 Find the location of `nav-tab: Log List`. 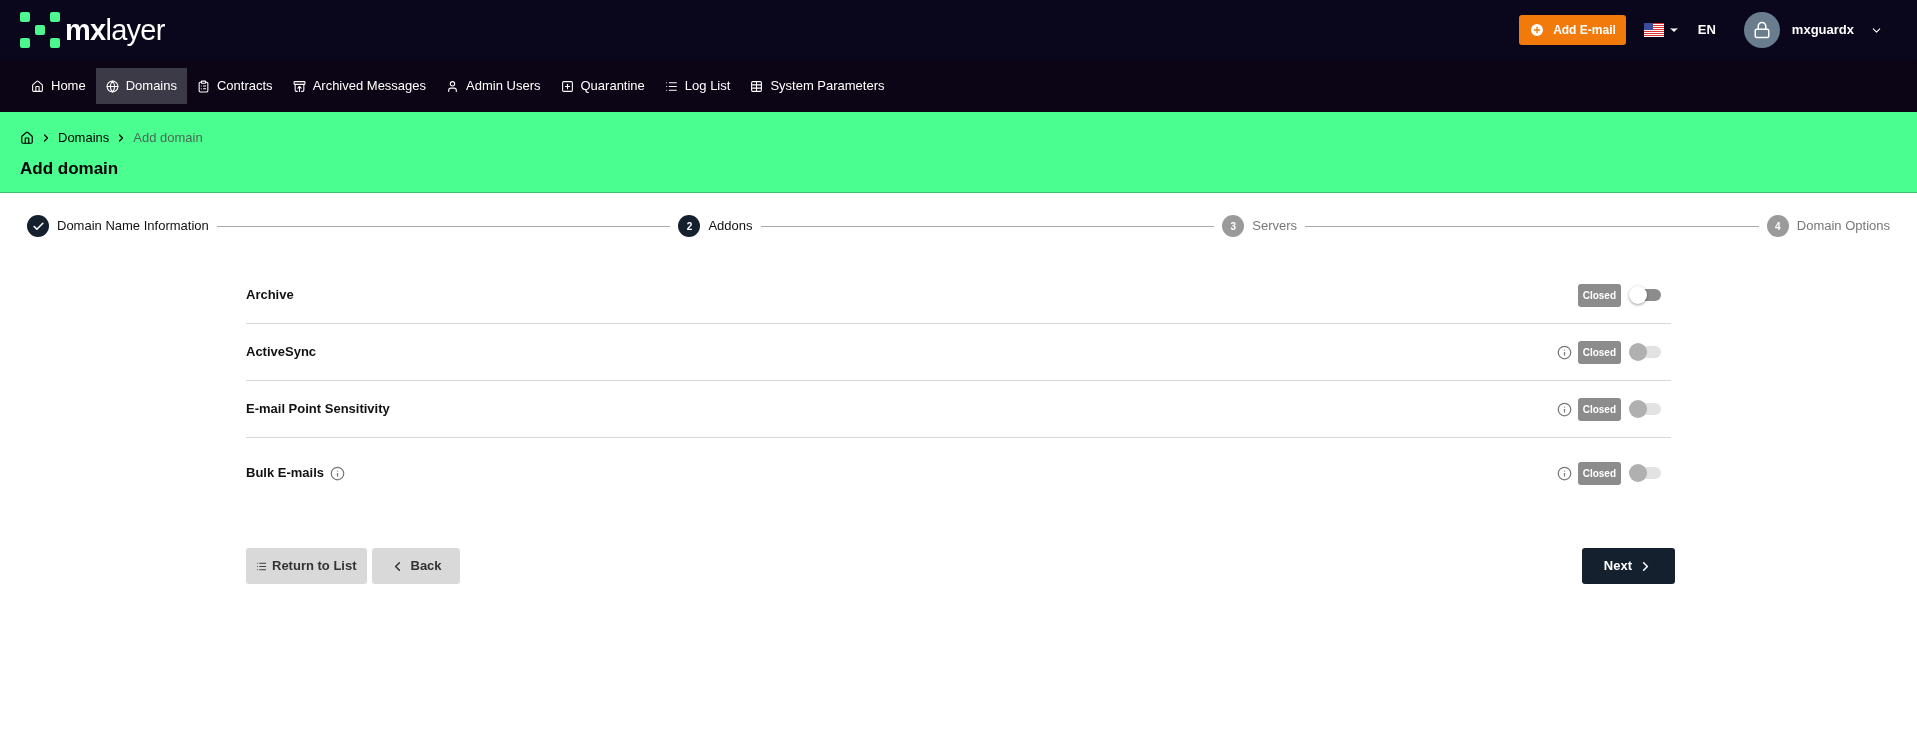

nav-tab: Log List is located at coordinates (697, 86).